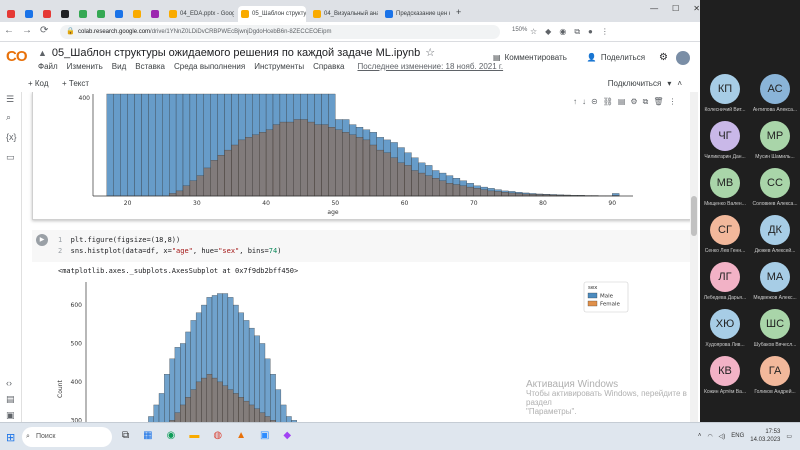  I want to click on menu-runtime: Среда выполнения, so click(209, 66).